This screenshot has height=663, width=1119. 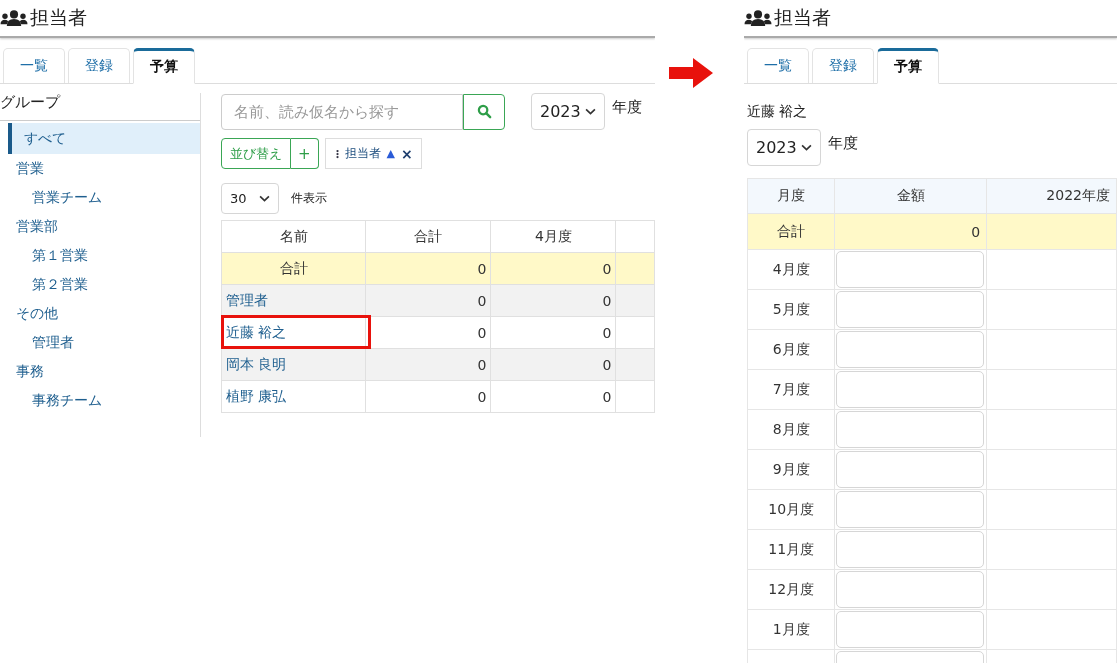 I want to click on group-item: 事務, so click(x=100, y=371).